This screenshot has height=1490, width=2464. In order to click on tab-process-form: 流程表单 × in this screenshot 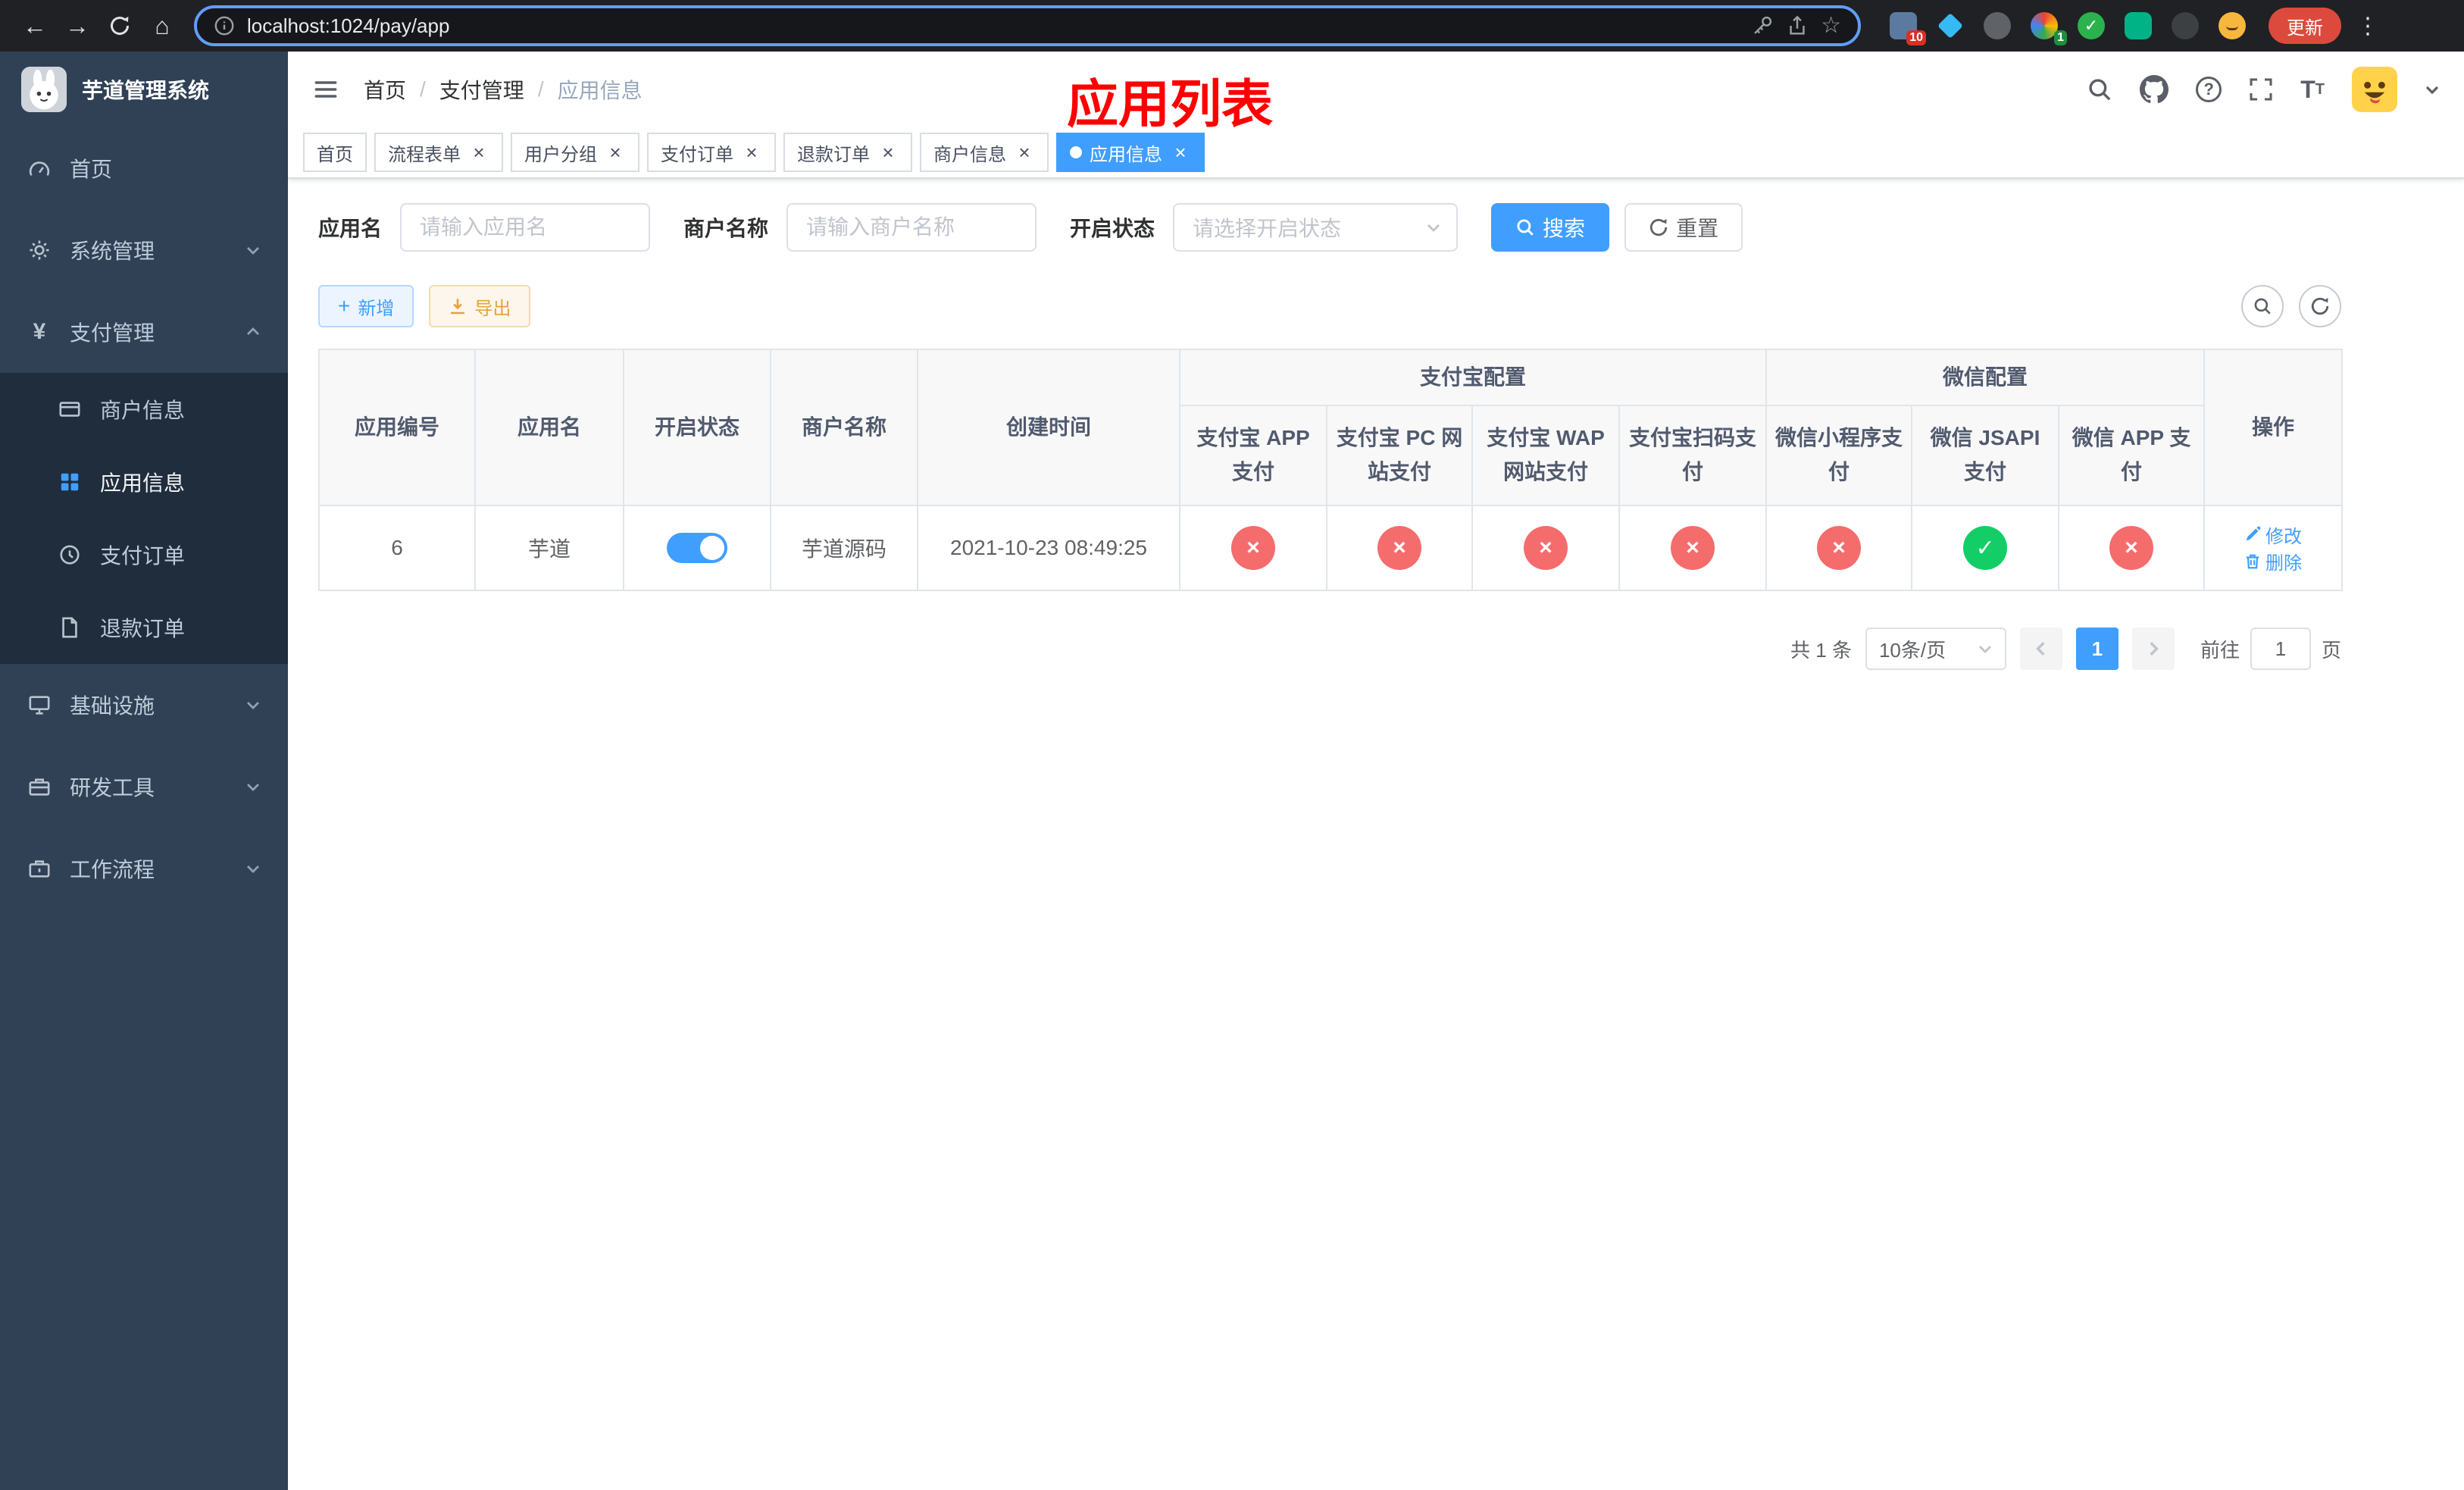, I will do `click(438, 152)`.